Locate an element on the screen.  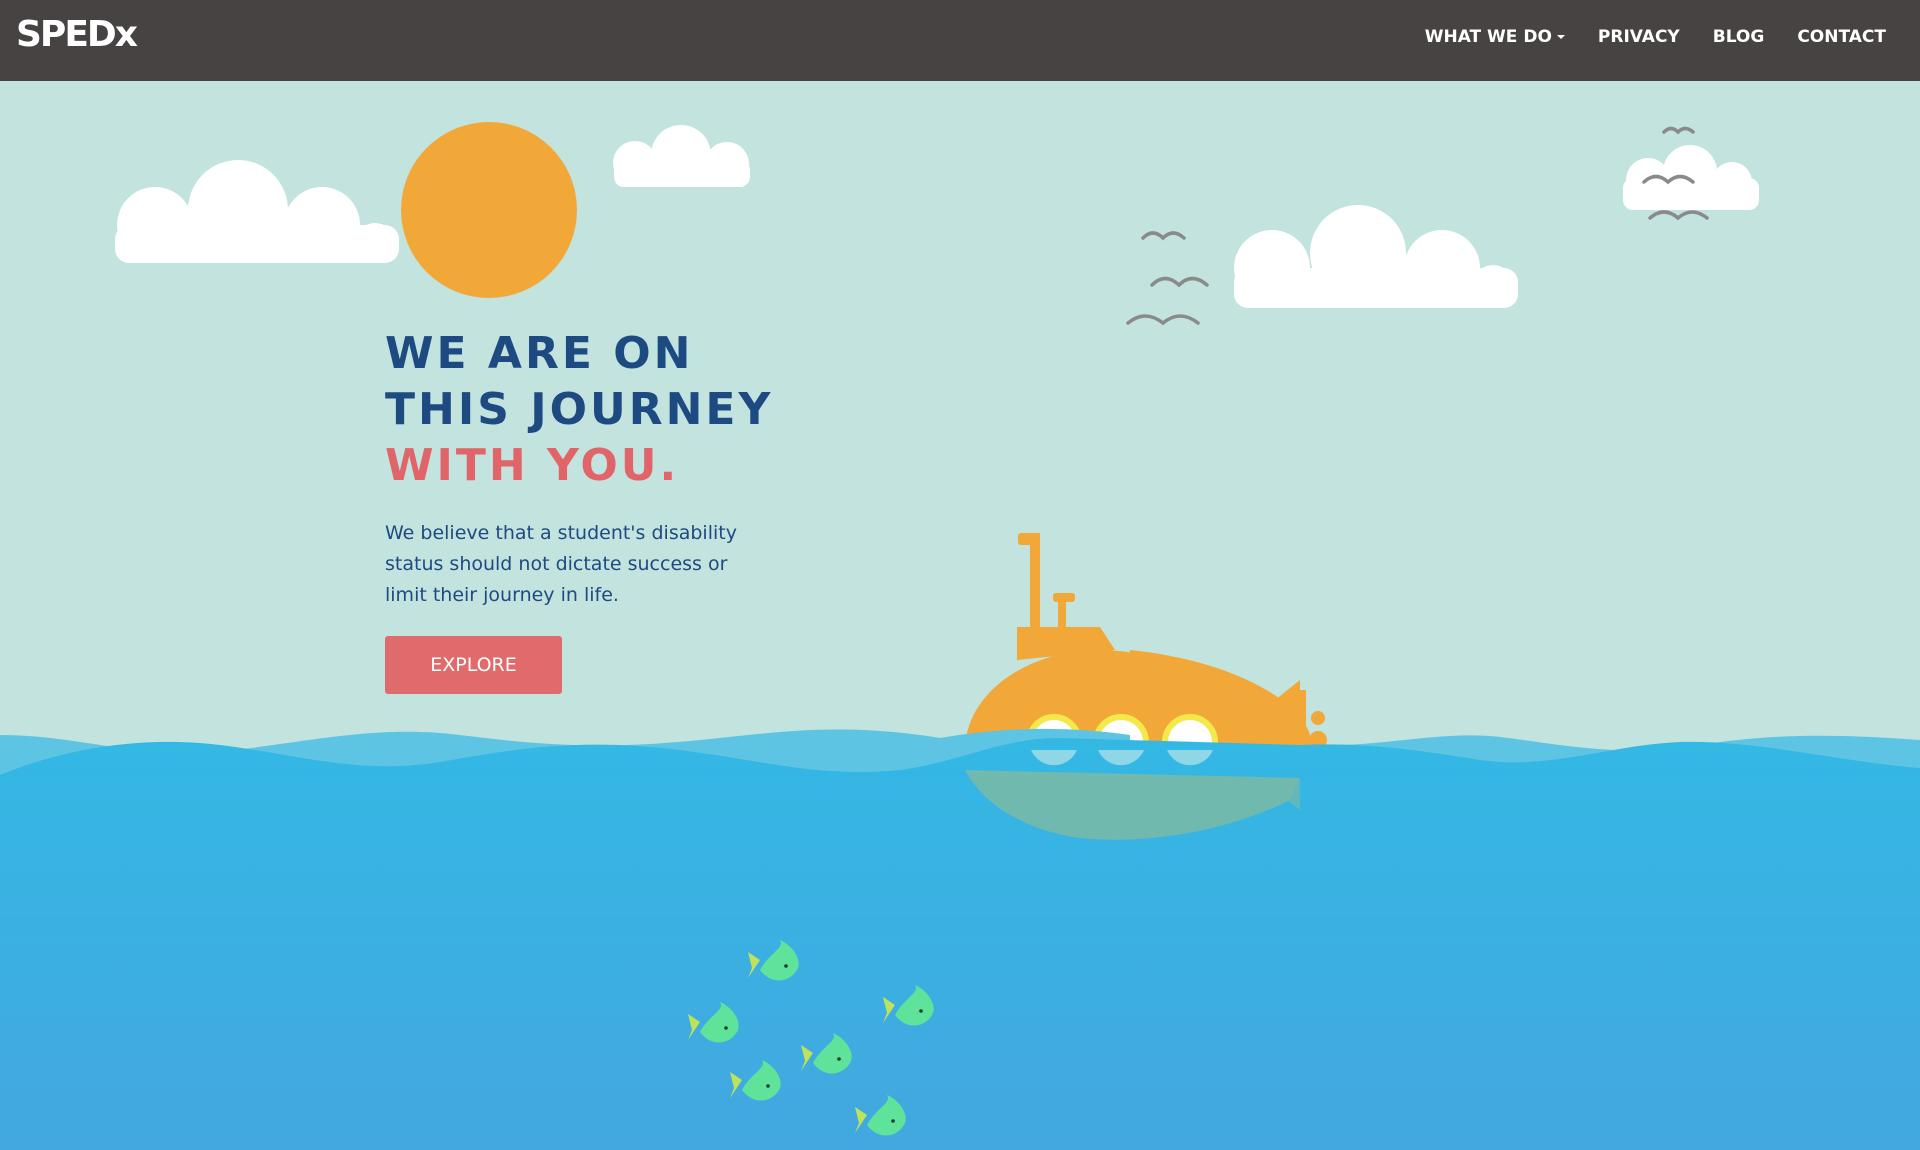
nav-item-what-we-do: WHAT WE DO is located at coordinates (1495, 37).